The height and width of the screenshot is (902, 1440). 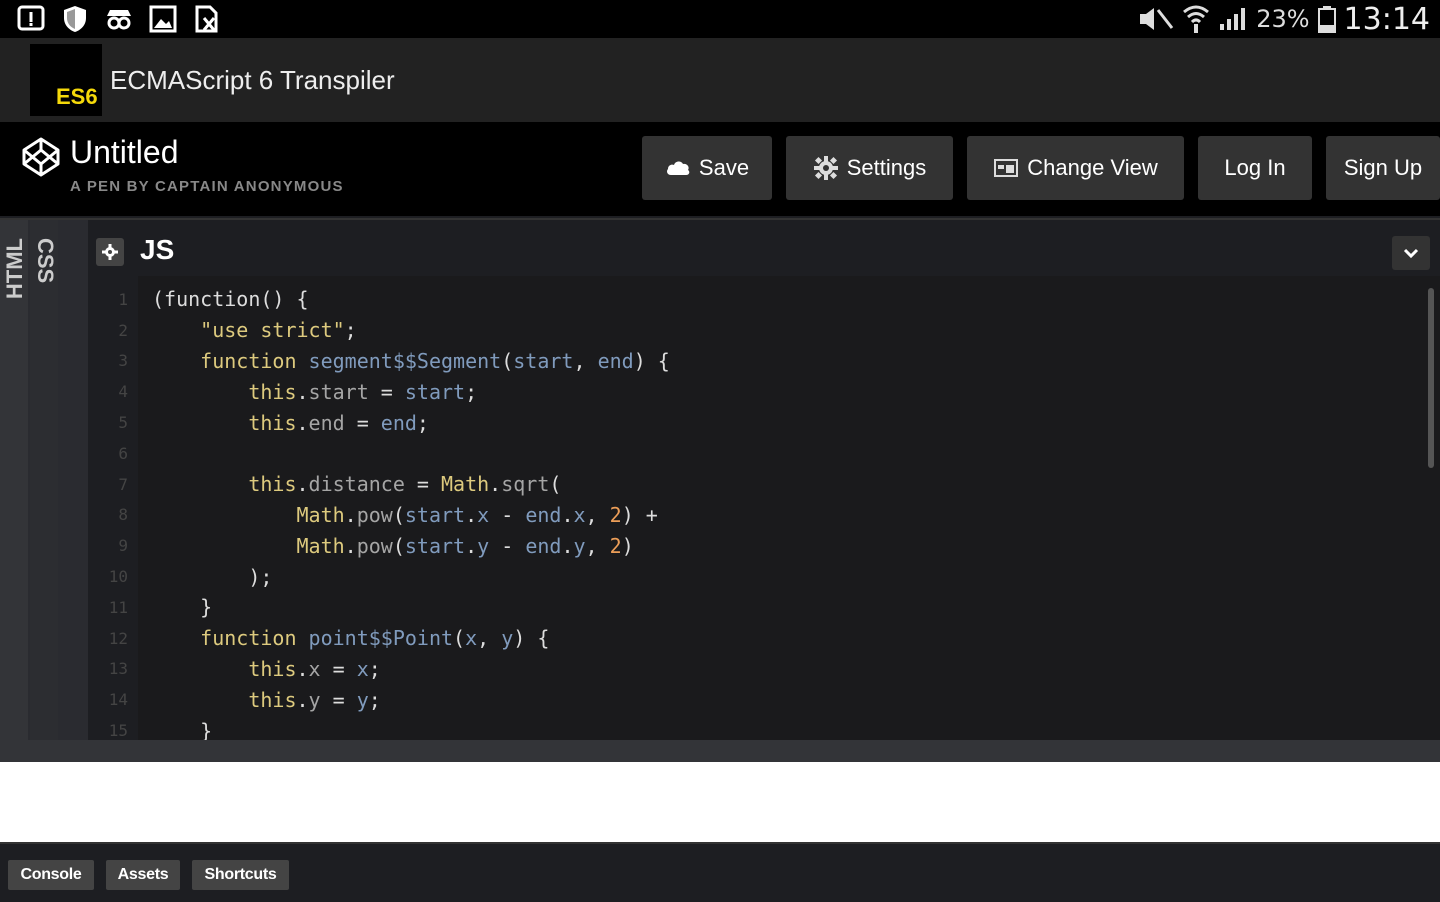 I want to click on console-button: Console, so click(x=51, y=875).